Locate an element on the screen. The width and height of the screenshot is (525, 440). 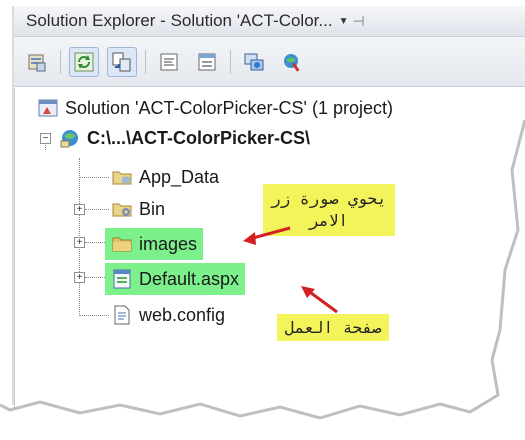
pin-icon: ⊣ is located at coordinates (358, 21).